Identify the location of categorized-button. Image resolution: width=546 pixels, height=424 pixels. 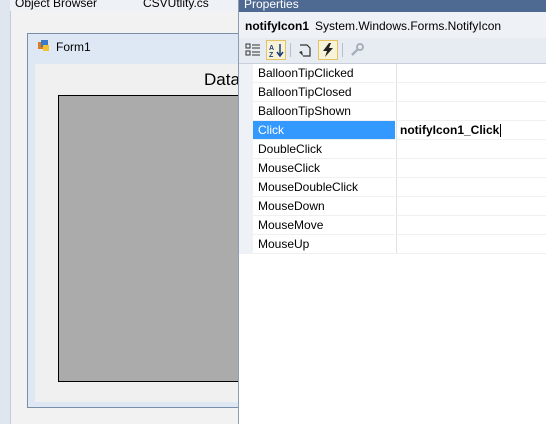
(253, 50).